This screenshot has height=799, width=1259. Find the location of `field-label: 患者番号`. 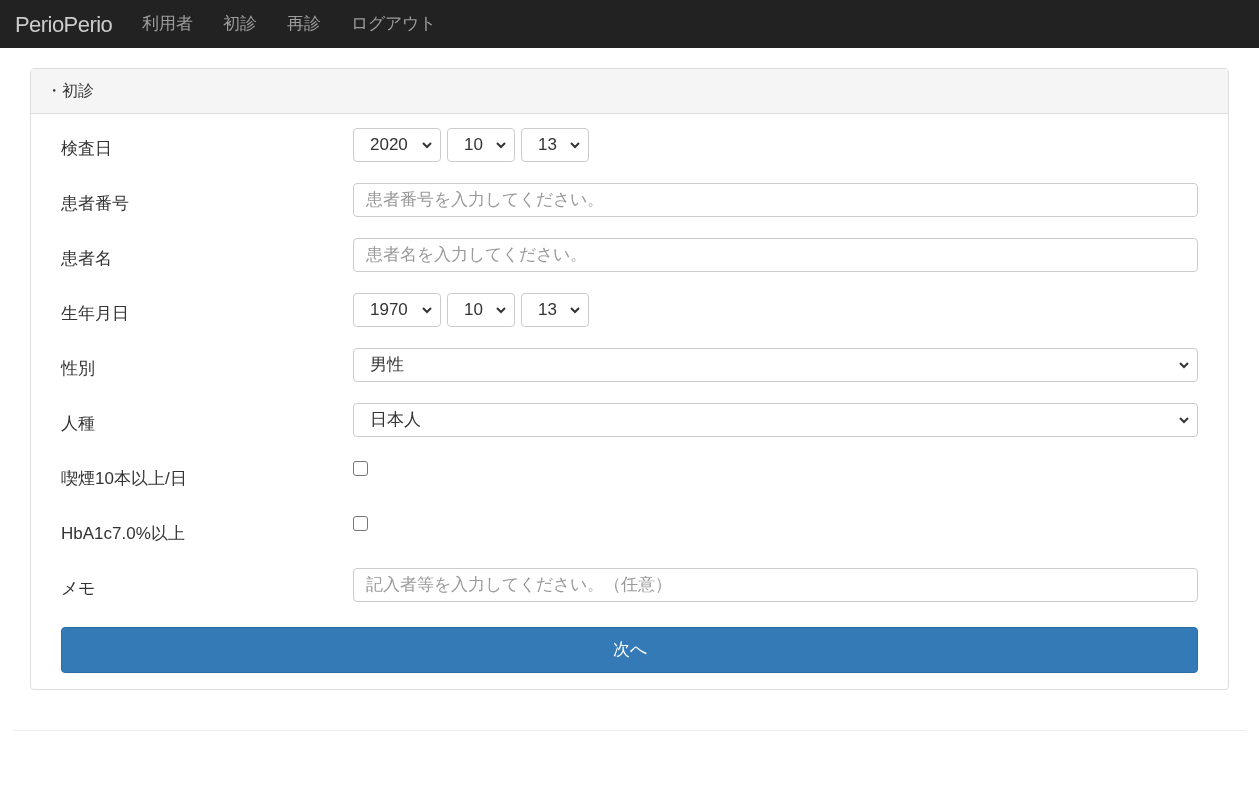

field-label: 患者番号 is located at coordinates (95, 204).